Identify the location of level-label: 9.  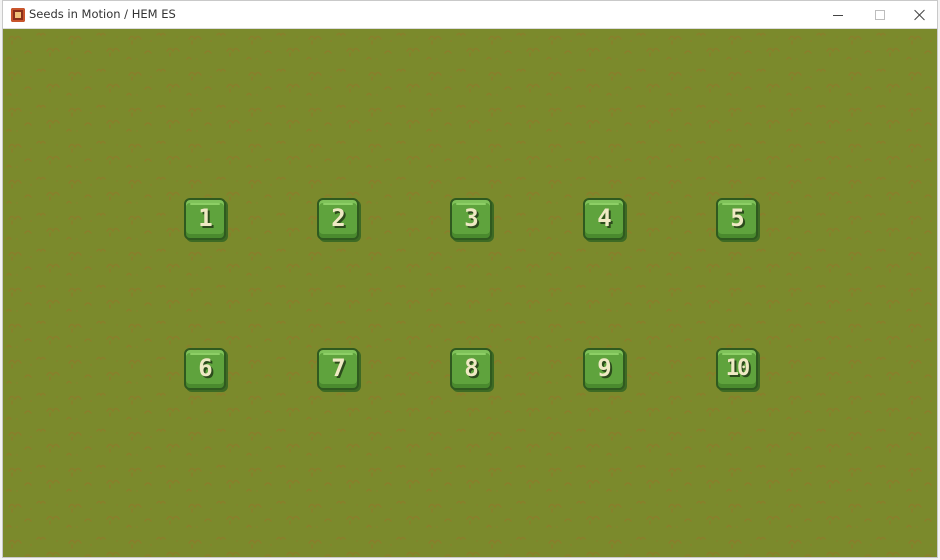
(604, 368).